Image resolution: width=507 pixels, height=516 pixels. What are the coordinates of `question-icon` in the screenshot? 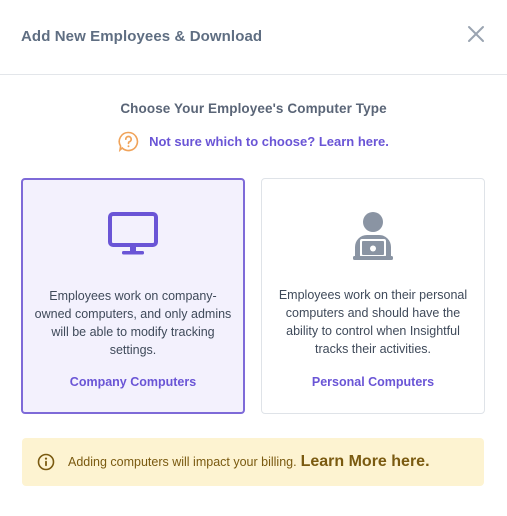 It's located at (128, 141).